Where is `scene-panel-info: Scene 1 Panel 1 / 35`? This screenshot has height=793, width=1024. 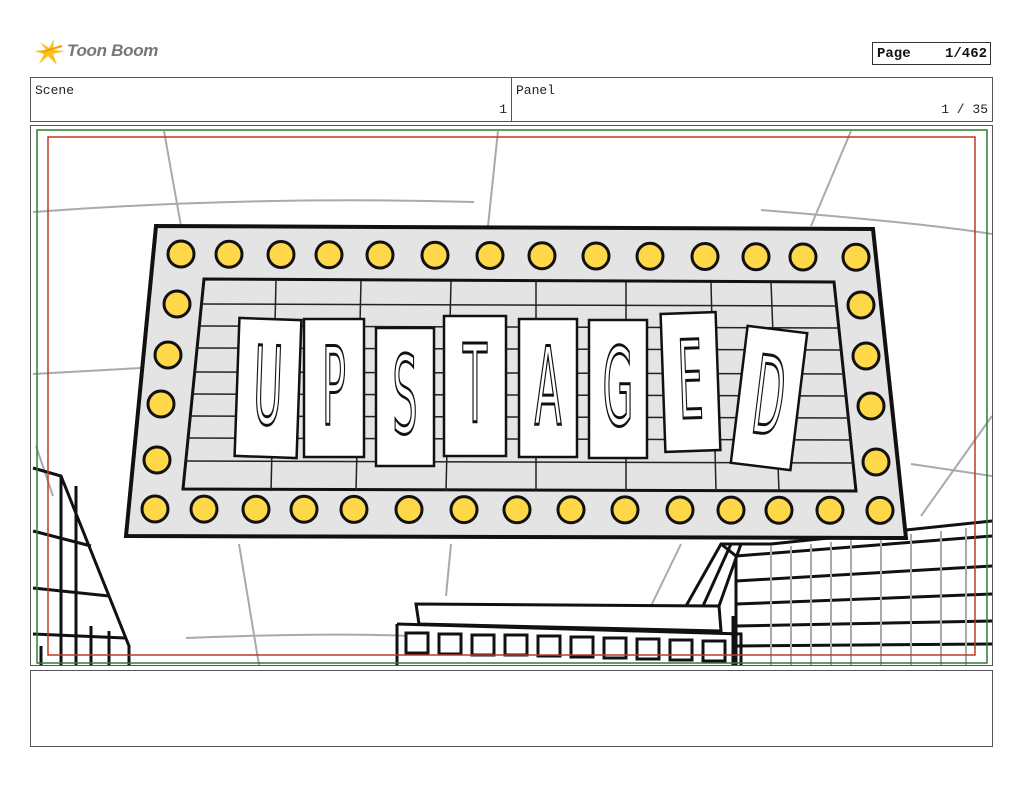 scene-panel-info: Scene 1 Panel 1 / 35 is located at coordinates (511, 99).